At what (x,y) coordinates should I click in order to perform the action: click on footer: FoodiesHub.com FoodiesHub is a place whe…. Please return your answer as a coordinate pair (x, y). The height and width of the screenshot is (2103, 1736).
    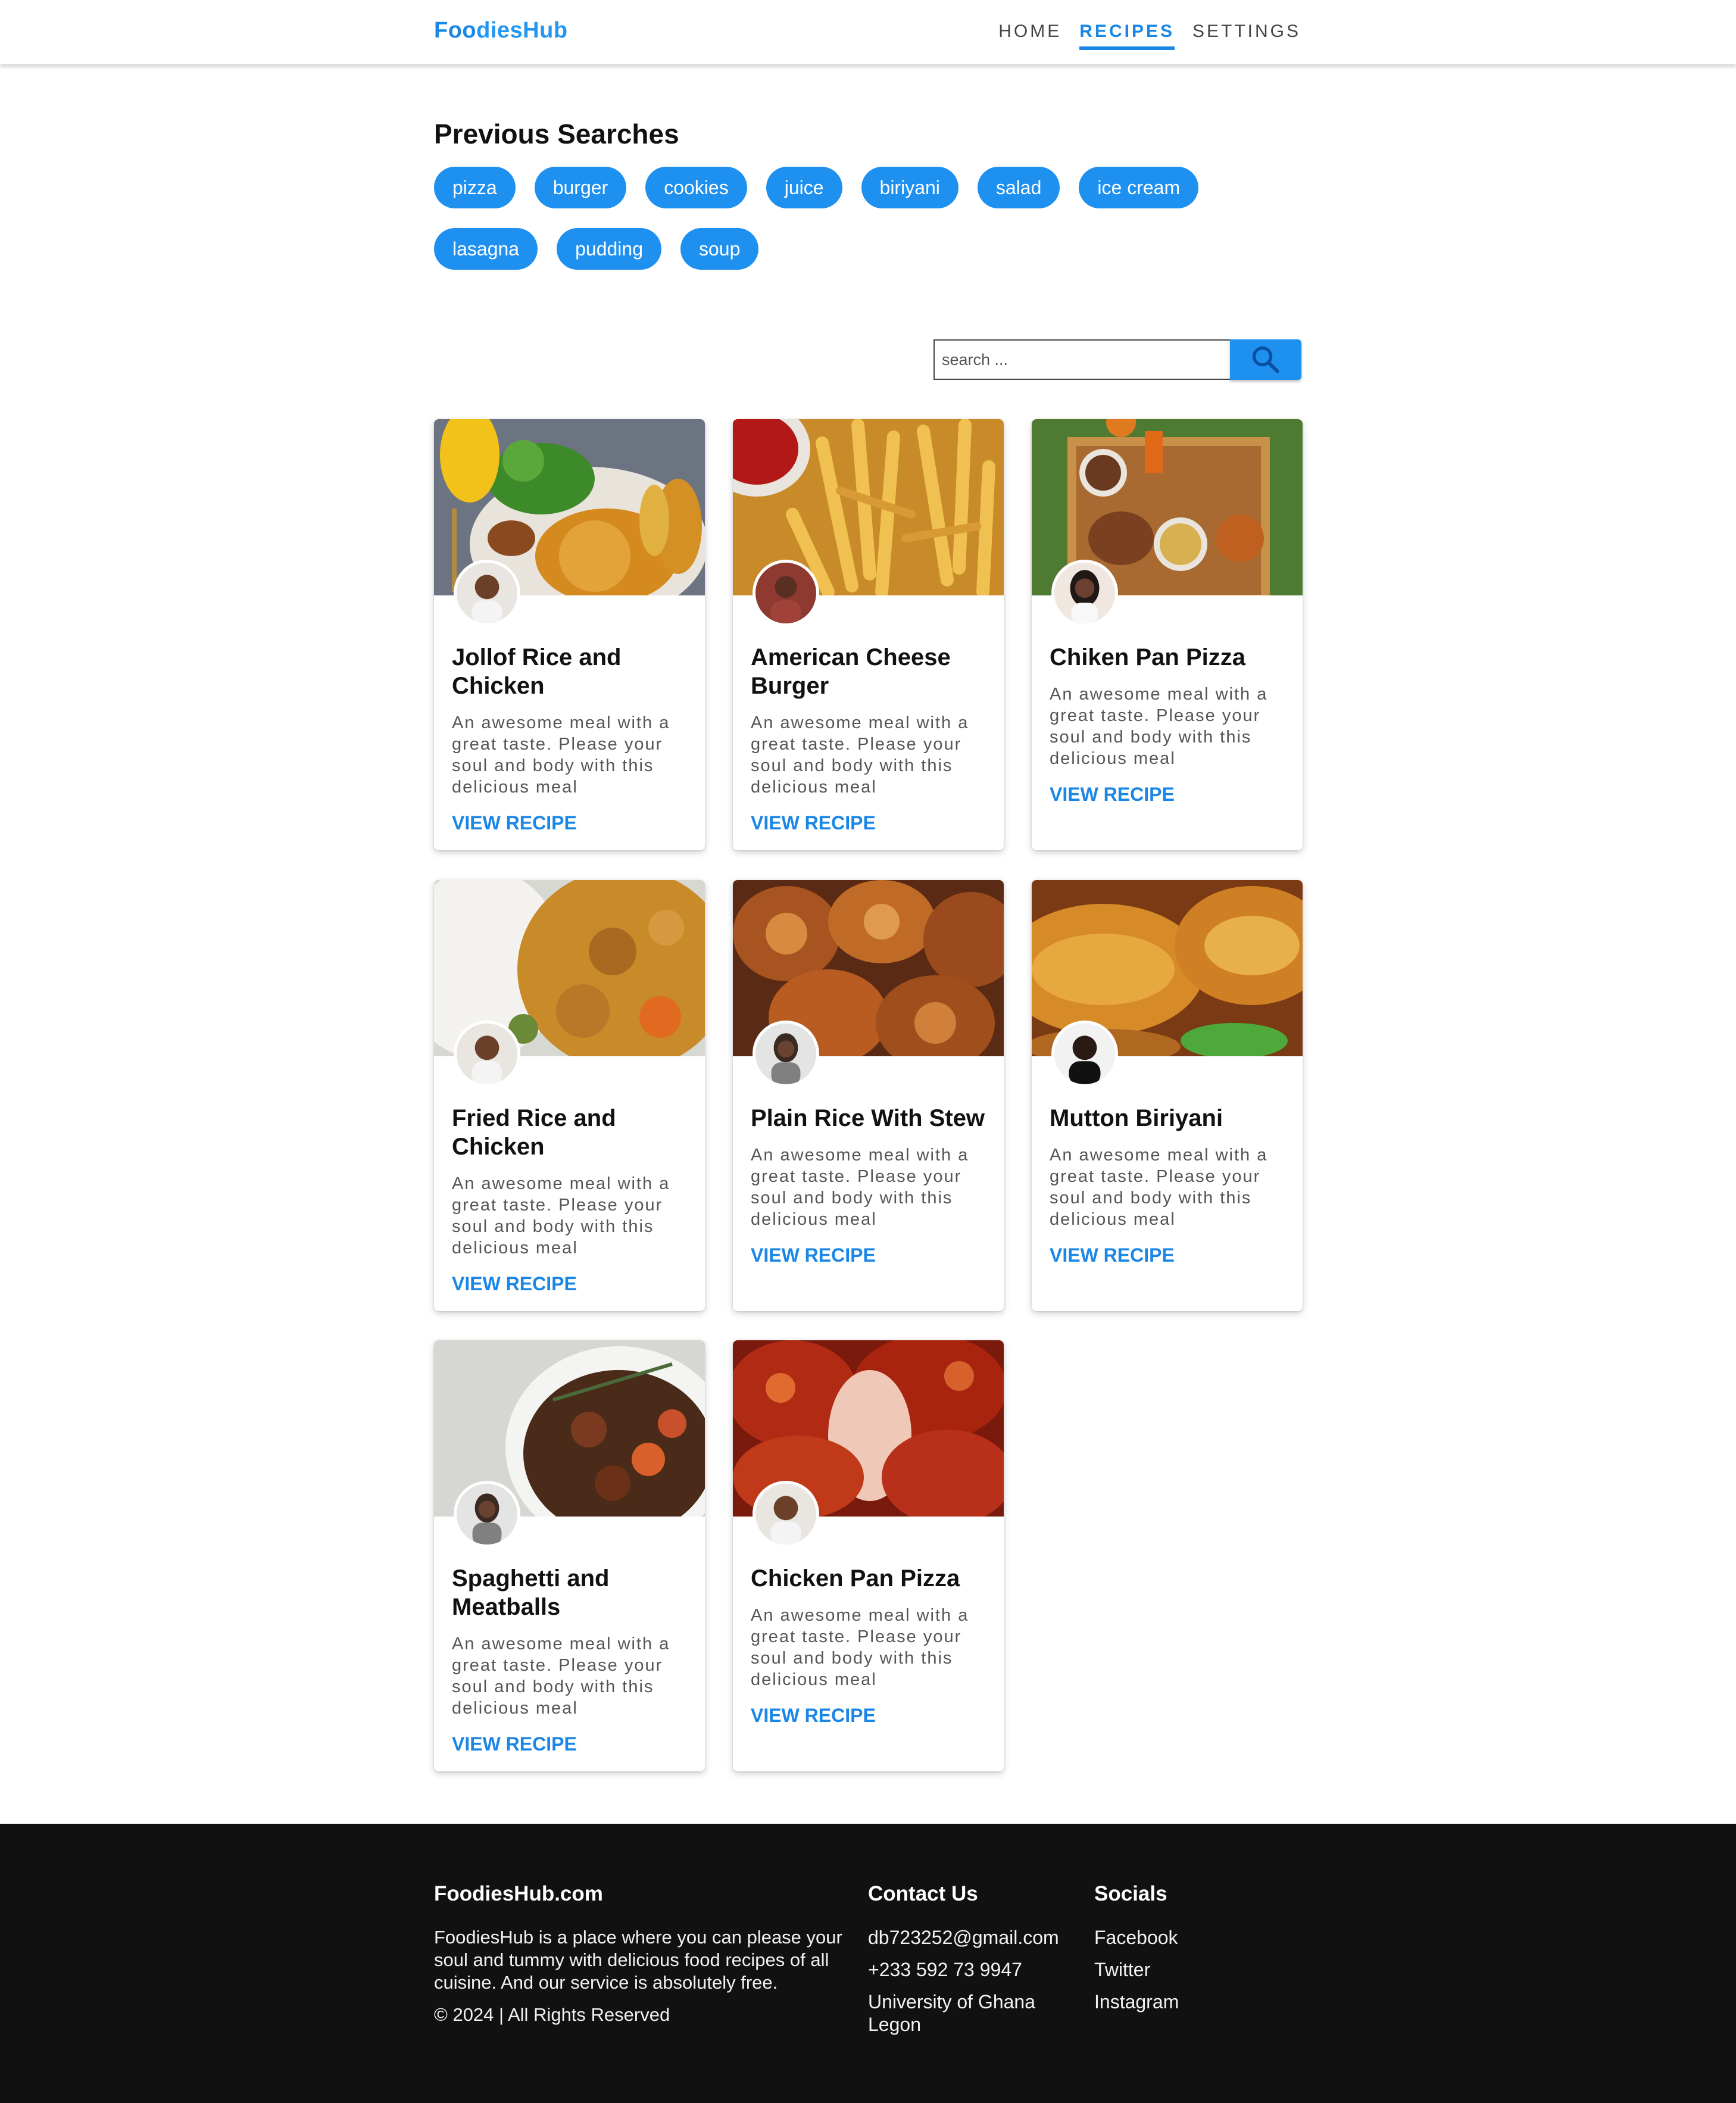
    Looking at the image, I should click on (868, 1963).